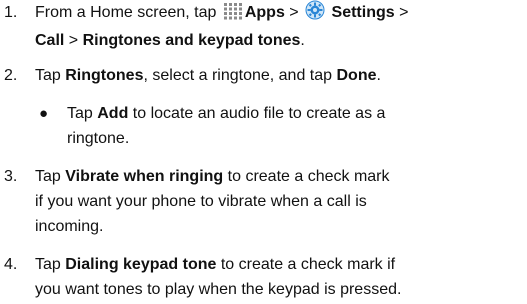  What do you see at coordinates (11, 176) in the screenshot?
I see `step-number: 3.` at bounding box center [11, 176].